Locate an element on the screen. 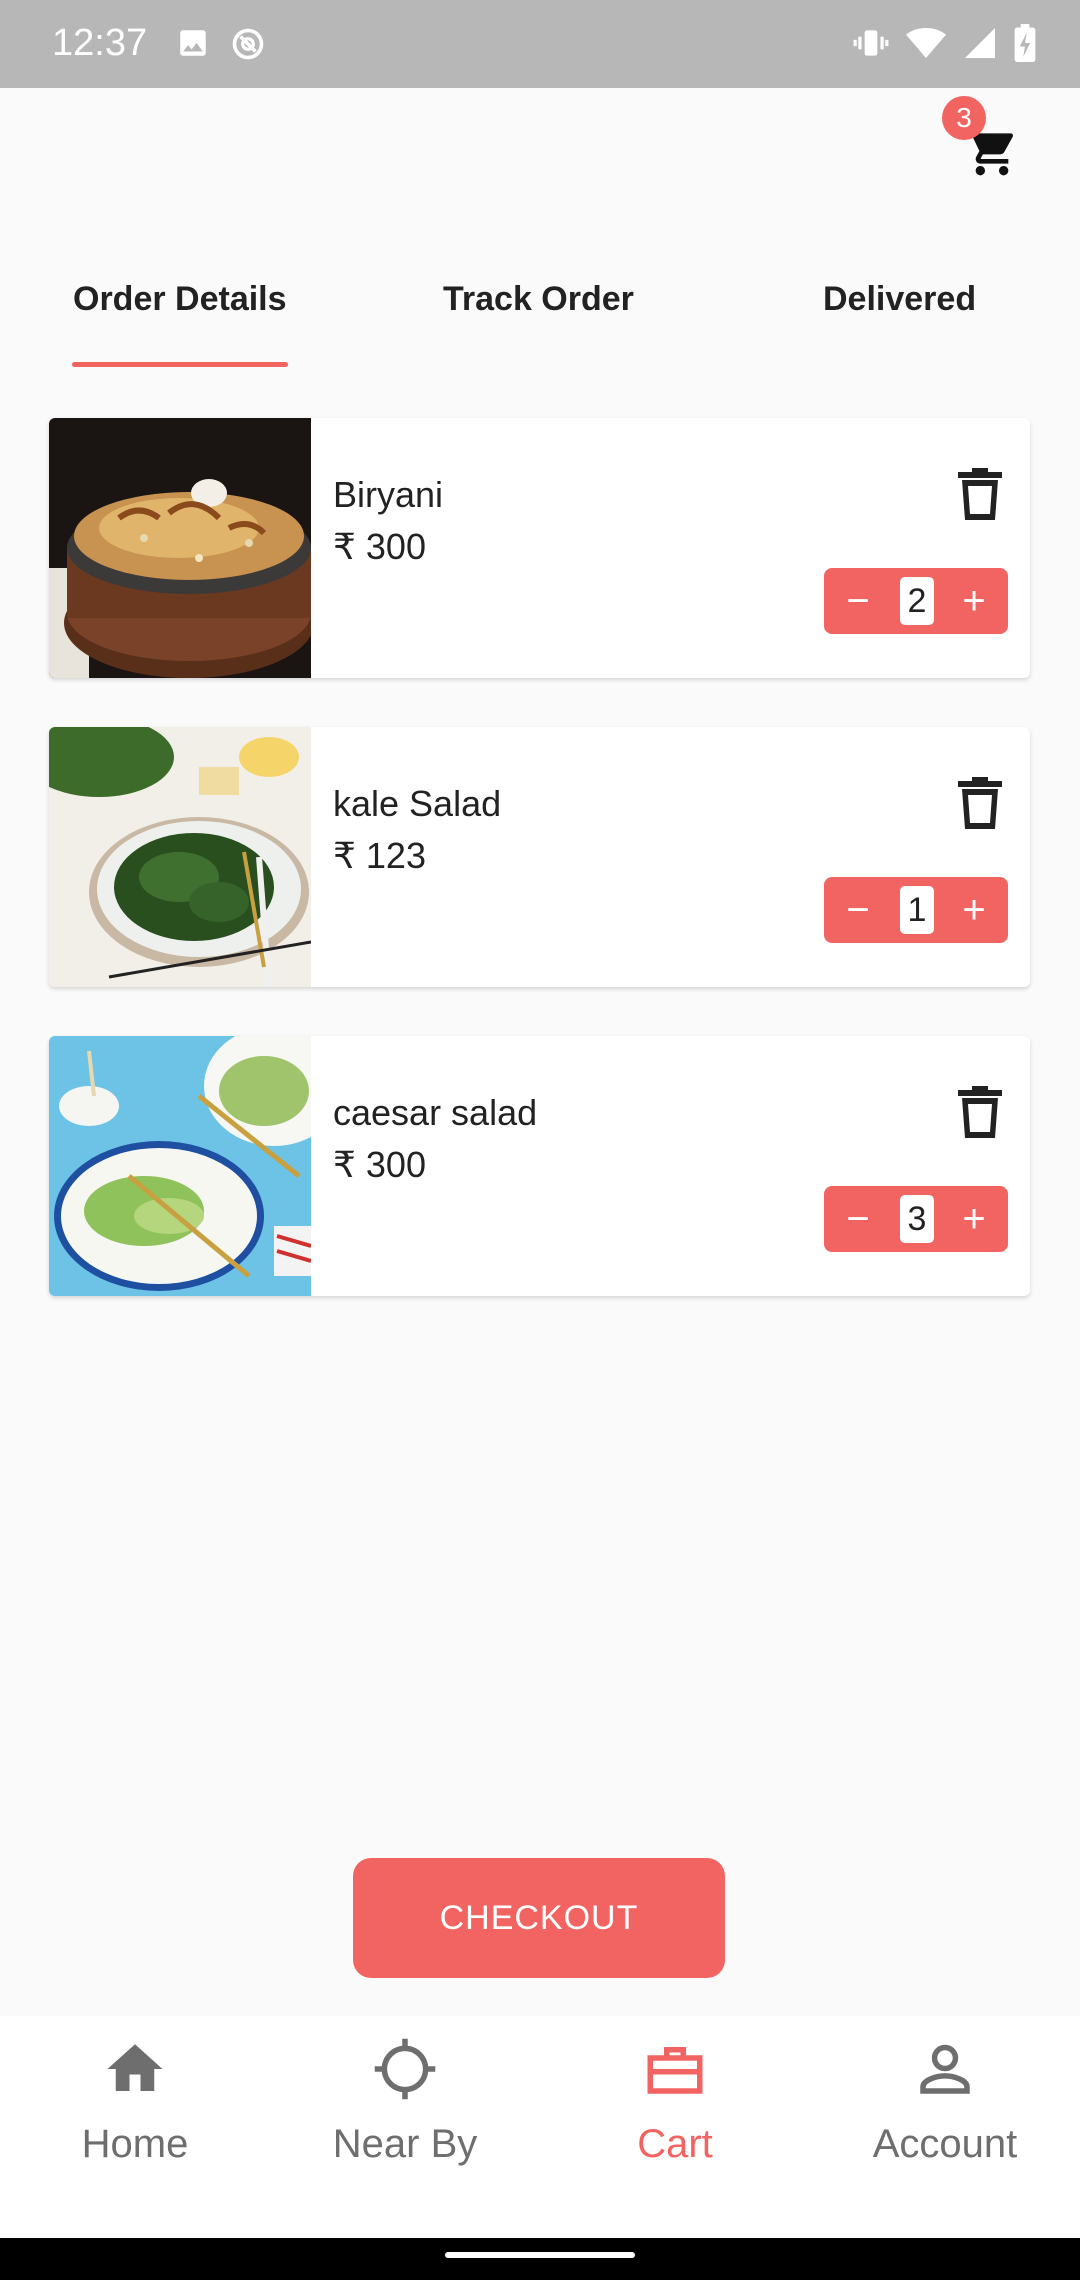 This screenshot has height=2280, width=1080. at-sign-icon is located at coordinates (248, 44).